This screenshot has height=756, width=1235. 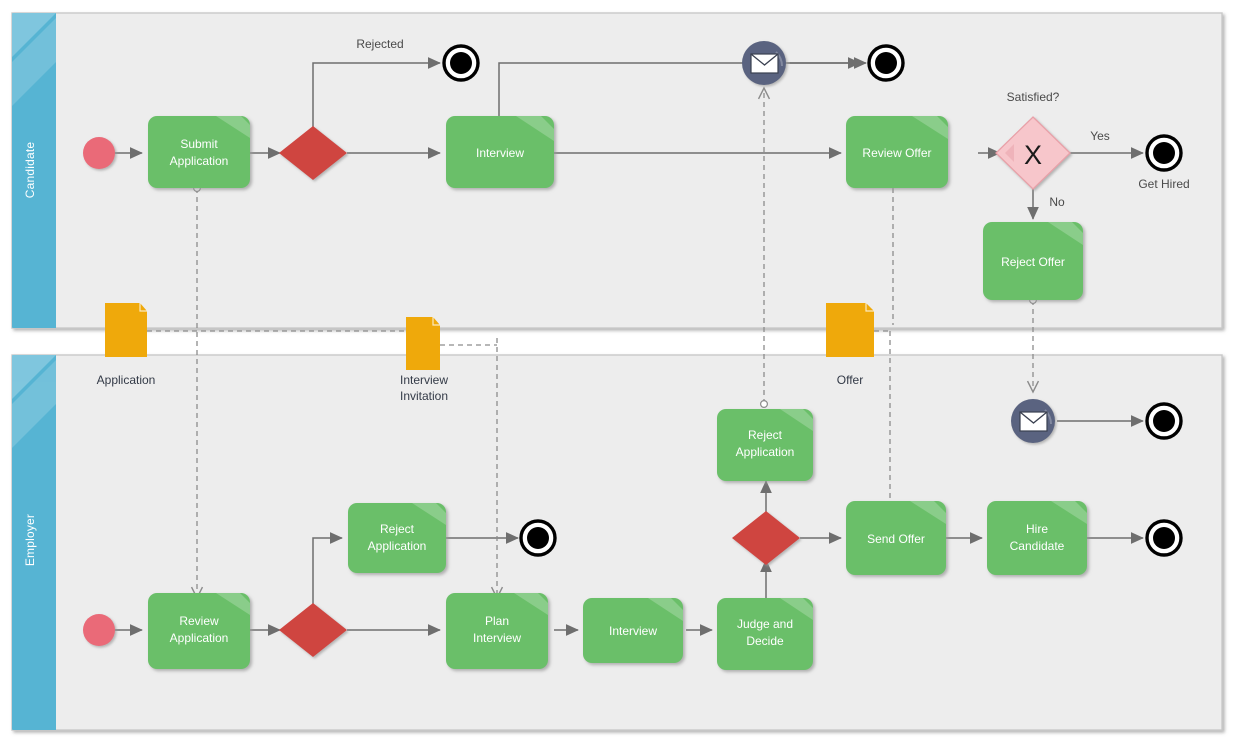 I want to click on task-label: Hire, so click(x=1037, y=529).